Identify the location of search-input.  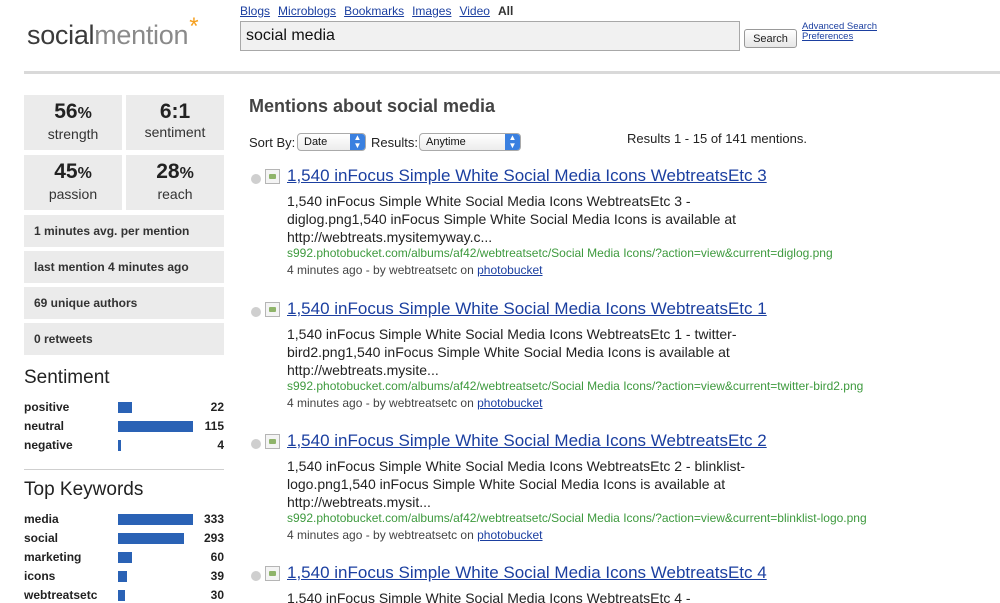
(490, 36).